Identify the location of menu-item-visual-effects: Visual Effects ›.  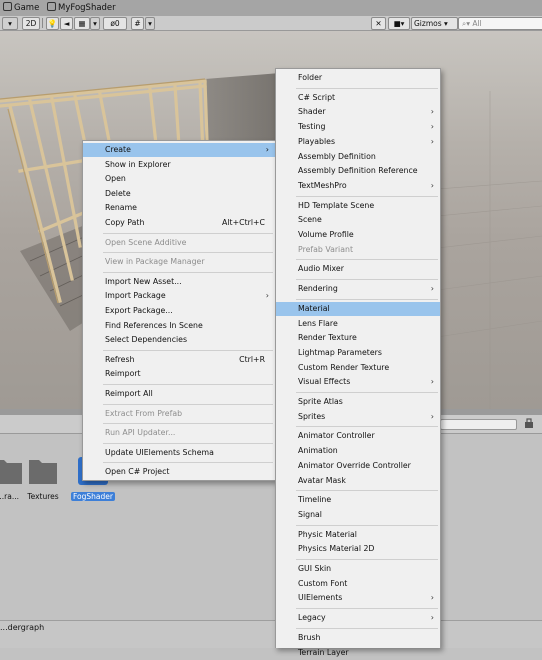
(358, 382).